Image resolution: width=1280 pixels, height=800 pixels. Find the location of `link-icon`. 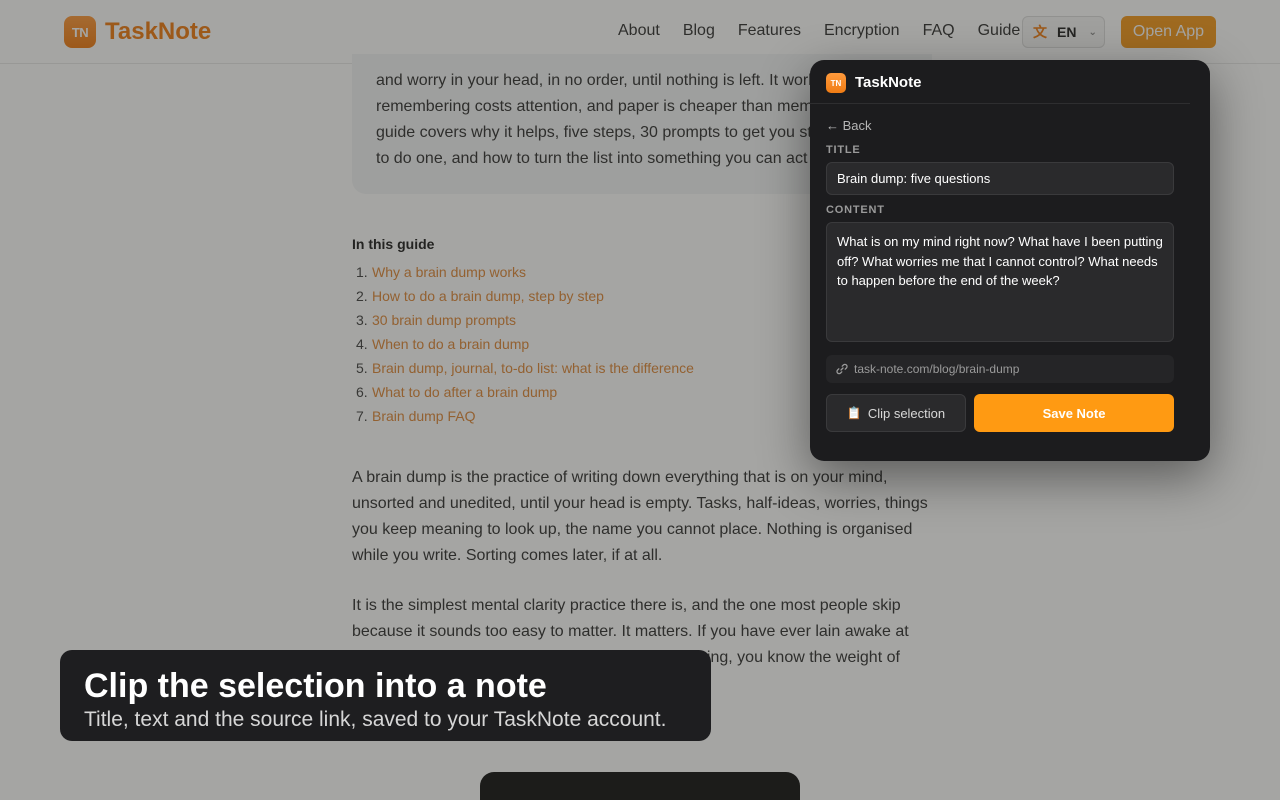

link-icon is located at coordinates (842, 369).